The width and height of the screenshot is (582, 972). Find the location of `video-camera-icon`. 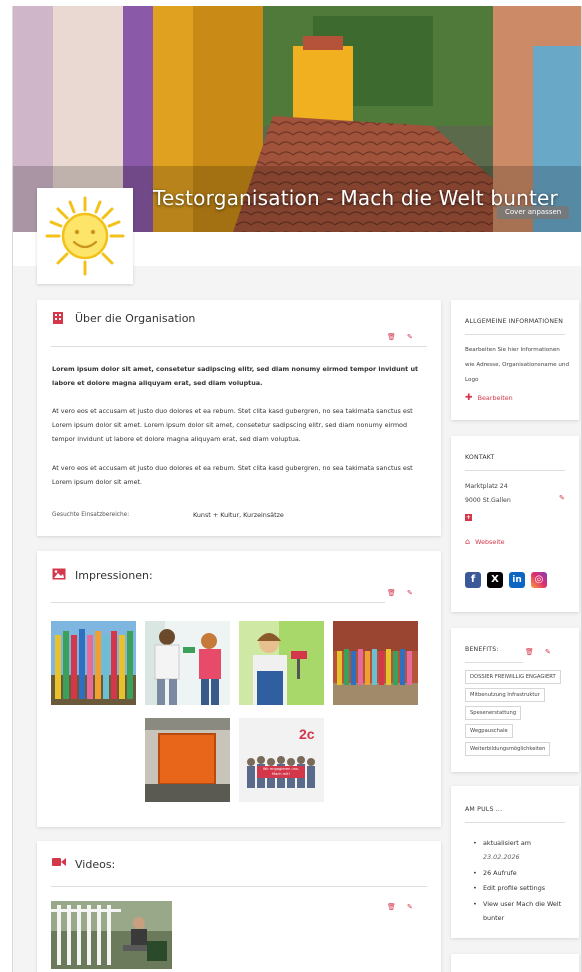

video-camera-icon is located at coordinates (59, 862).